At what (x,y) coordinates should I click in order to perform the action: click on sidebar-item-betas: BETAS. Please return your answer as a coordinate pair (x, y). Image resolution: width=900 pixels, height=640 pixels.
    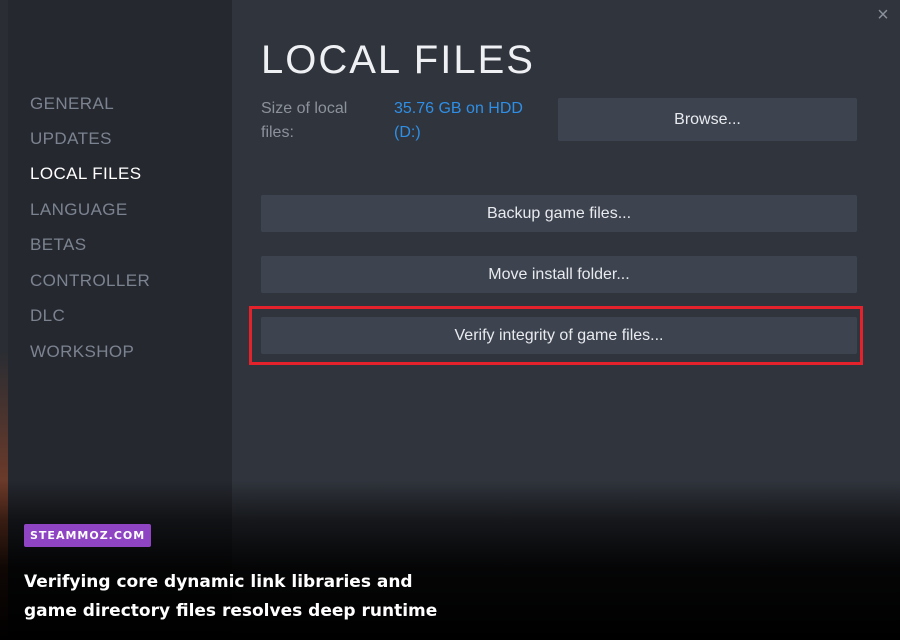
    Looking at the image, I should click on (58, 245).